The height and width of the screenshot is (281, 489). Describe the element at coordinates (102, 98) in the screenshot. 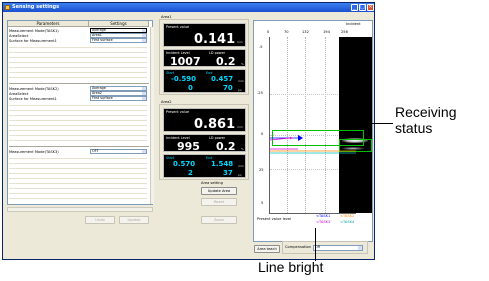

I see `task2-surface-value: First surface` at that location.